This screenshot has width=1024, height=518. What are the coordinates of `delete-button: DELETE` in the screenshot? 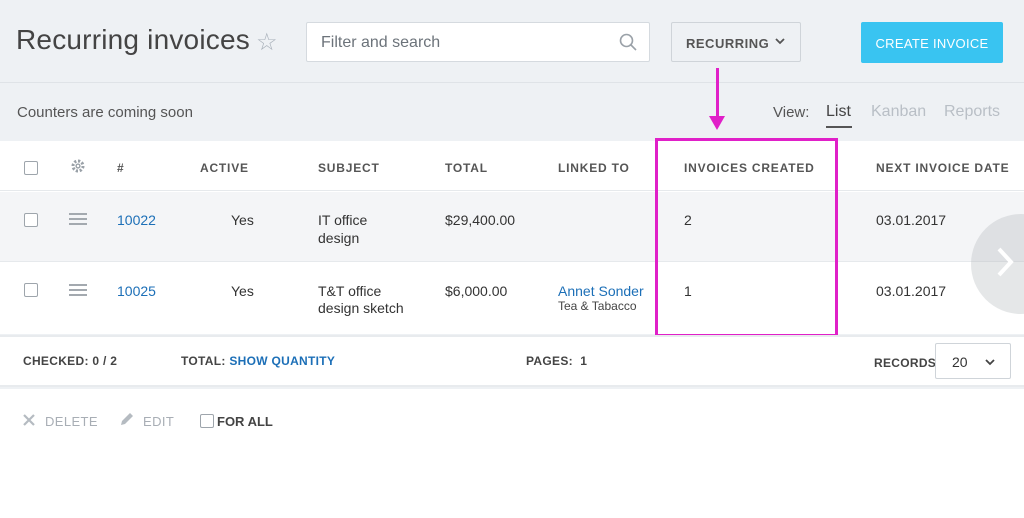 It's located at (71, 421).